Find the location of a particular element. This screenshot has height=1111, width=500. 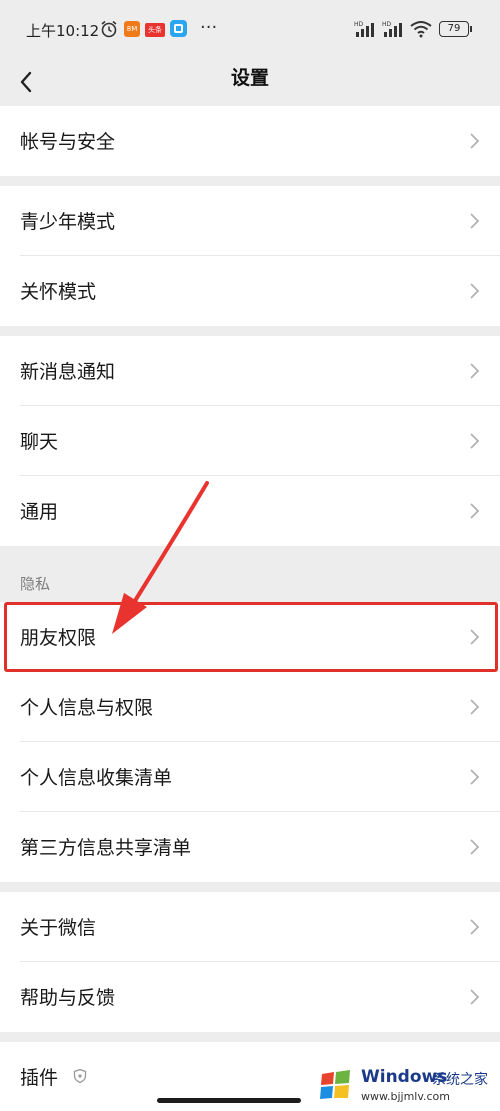

settings-item-chat: 聊天 is located at coordinates (250, 441).